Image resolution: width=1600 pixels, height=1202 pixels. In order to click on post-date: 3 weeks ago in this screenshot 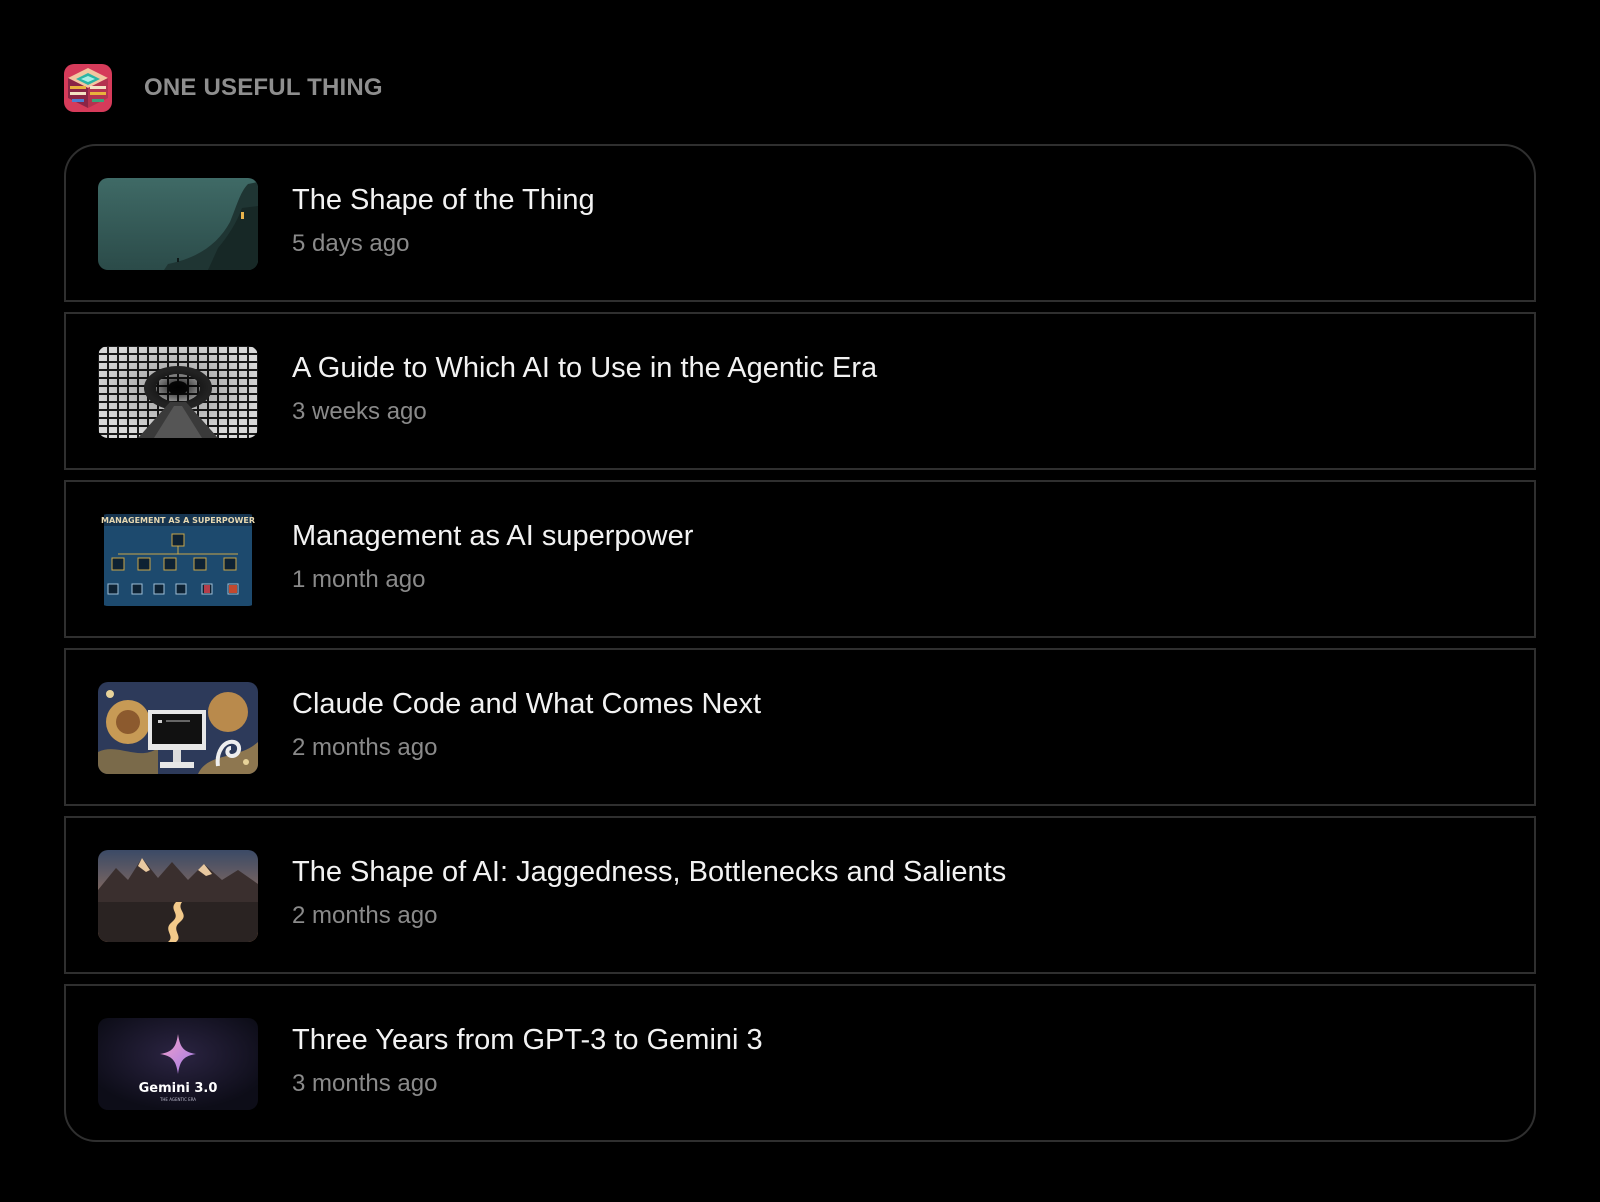, I will do `click(359, 411)`.